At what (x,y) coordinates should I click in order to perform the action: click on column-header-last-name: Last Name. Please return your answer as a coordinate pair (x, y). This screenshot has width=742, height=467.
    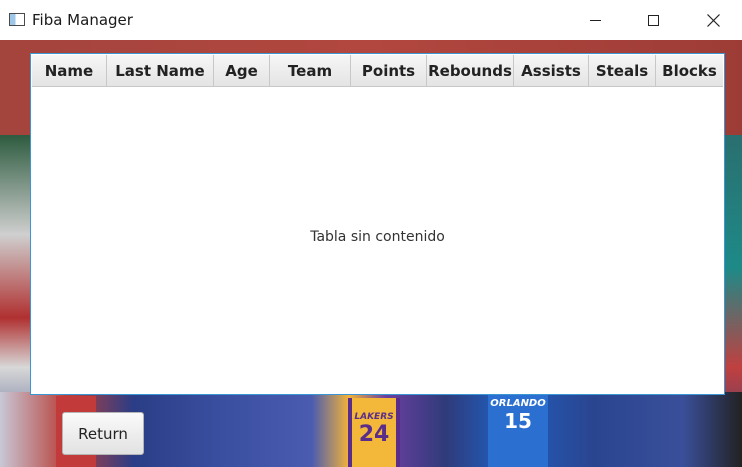
    Looking at the image, I should click on (160, 70).